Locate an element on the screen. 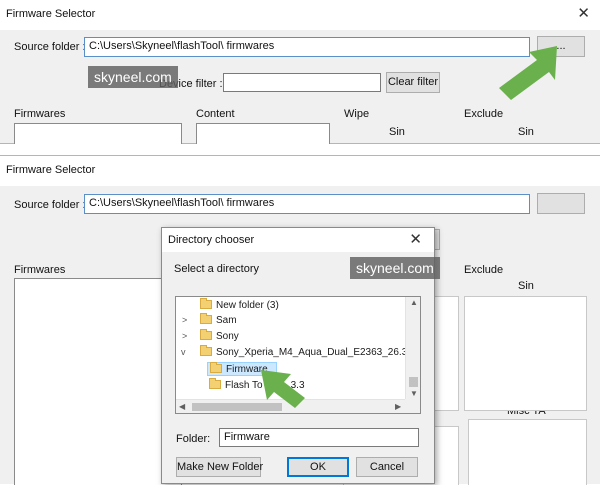 This screenshot has height=485, width=600. content-list is located at coordinates (263, 133).